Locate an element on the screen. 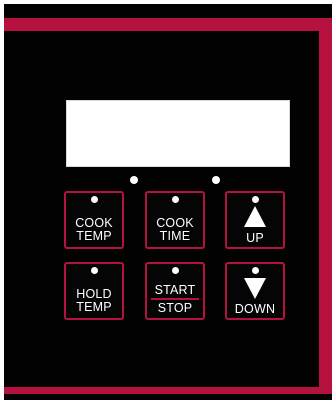  hold-temp-label-line2: TEMP is located at coordinates (94, 307).